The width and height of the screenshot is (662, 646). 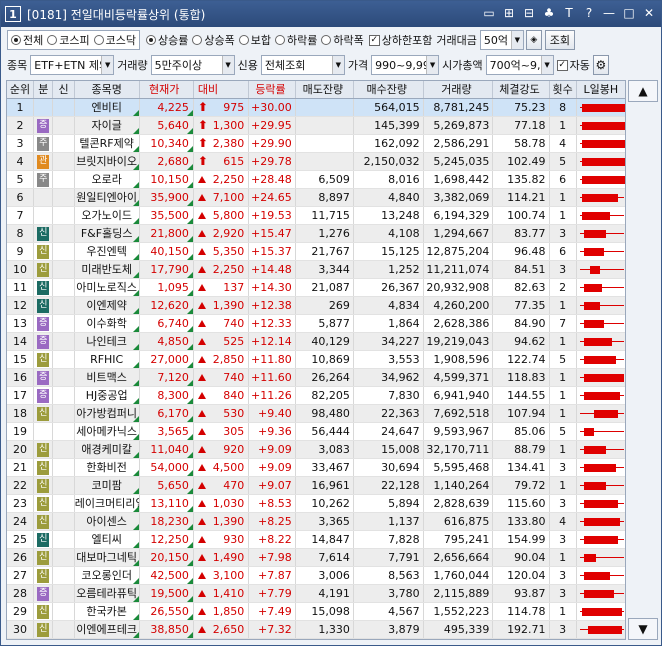 What do you see at coordinates (27, 40) in the screenshot?
I see `market-radio-0: 전체` at bounding box center [27, 40].